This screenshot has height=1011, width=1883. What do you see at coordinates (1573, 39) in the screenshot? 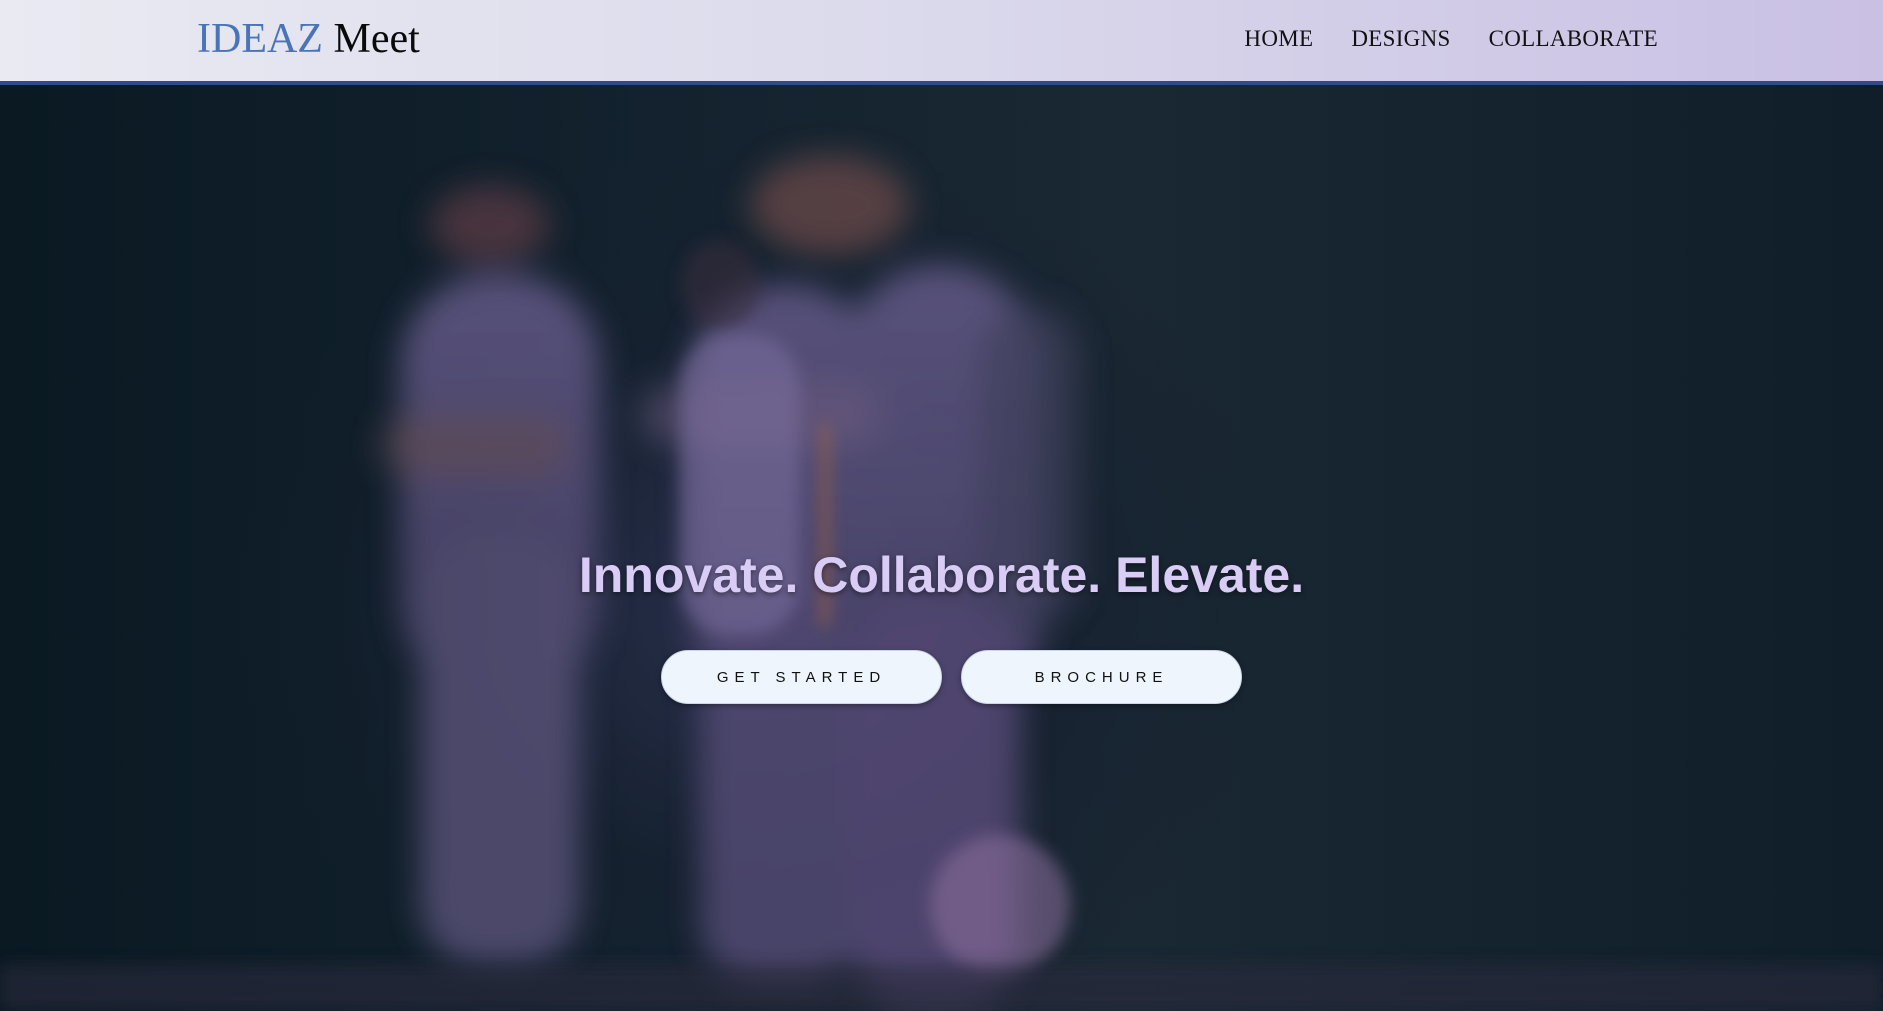
I see `nav-collaborate: COLLABORATE` at bounding box center [1573, 39].